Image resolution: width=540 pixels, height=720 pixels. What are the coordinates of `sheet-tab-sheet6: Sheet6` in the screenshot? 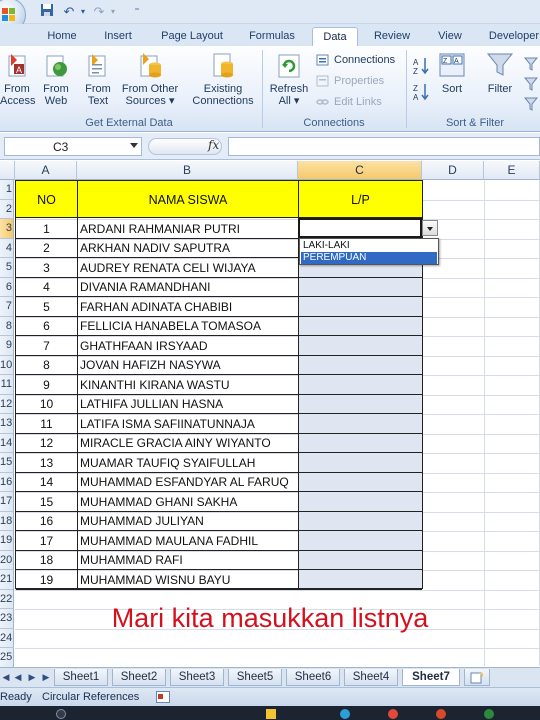 It's located at (313, 677).